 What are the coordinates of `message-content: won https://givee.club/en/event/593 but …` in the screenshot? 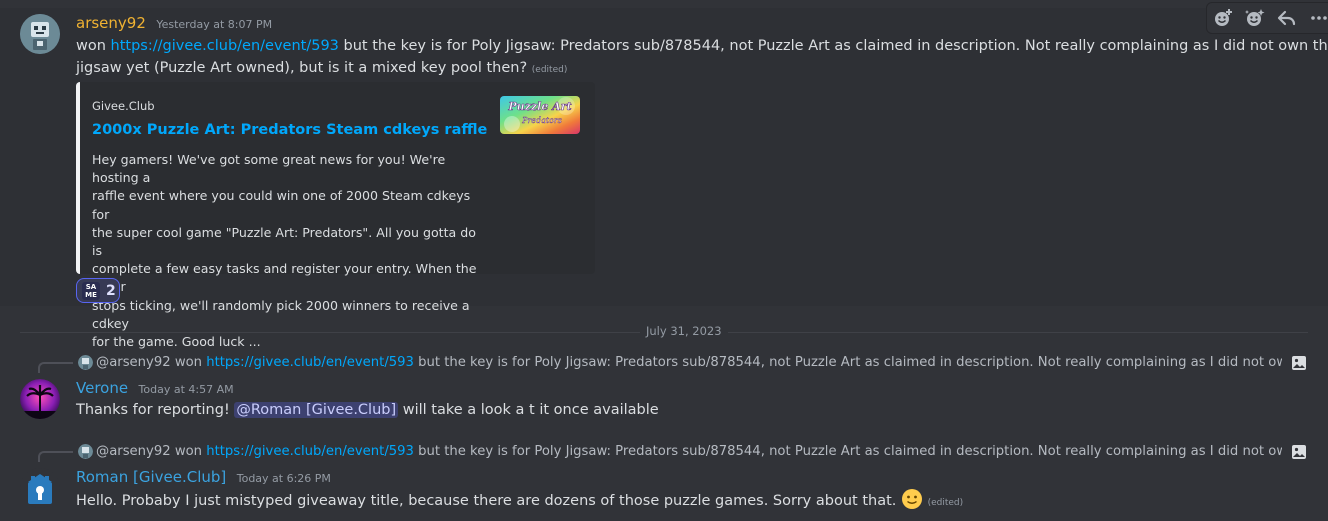 It's located at (702, 46).